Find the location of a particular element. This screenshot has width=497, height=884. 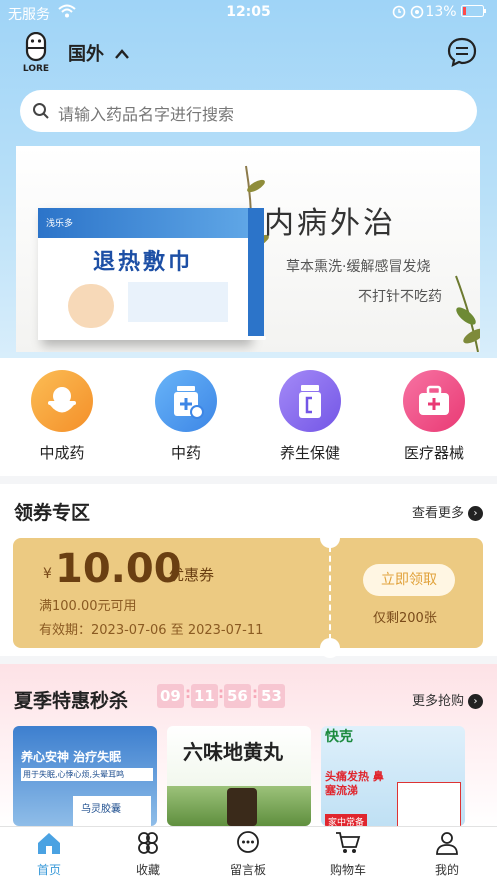

coupon-more-link: 查看更多 › is located at coordinates (447, 511).